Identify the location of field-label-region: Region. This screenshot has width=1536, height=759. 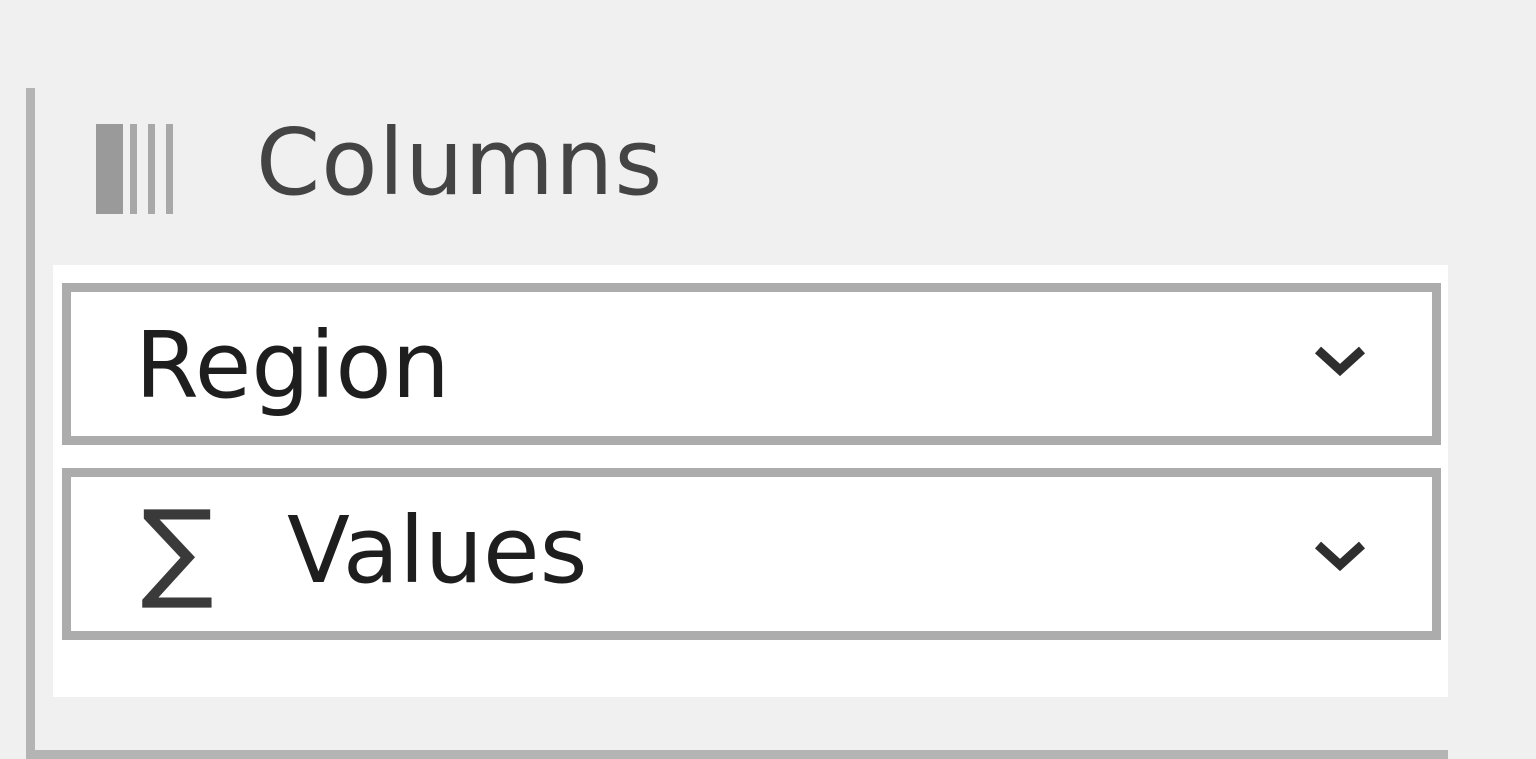
(292, 365).